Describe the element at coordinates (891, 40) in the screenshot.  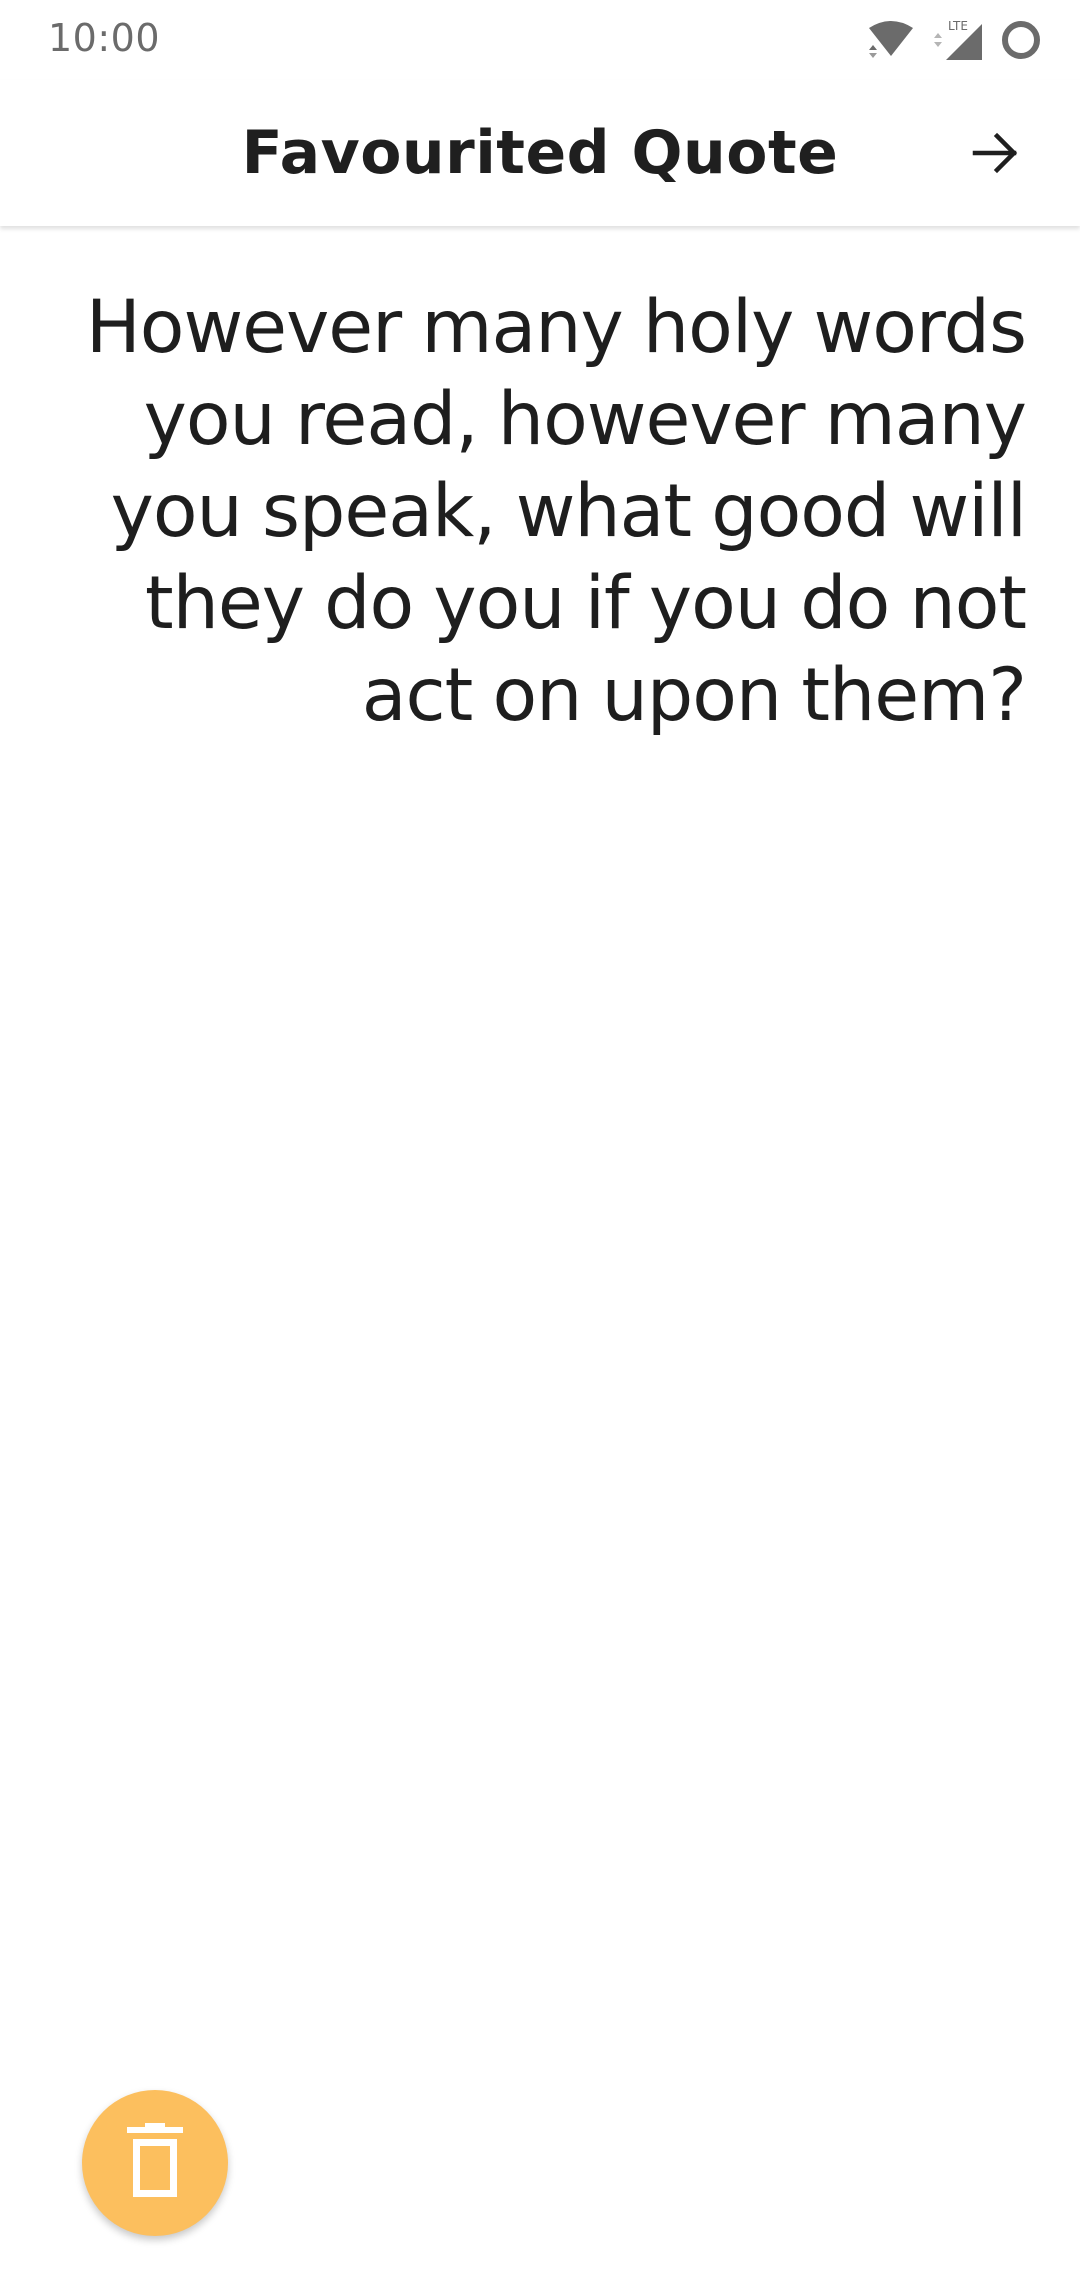
I see `wifi-icon` at that location.